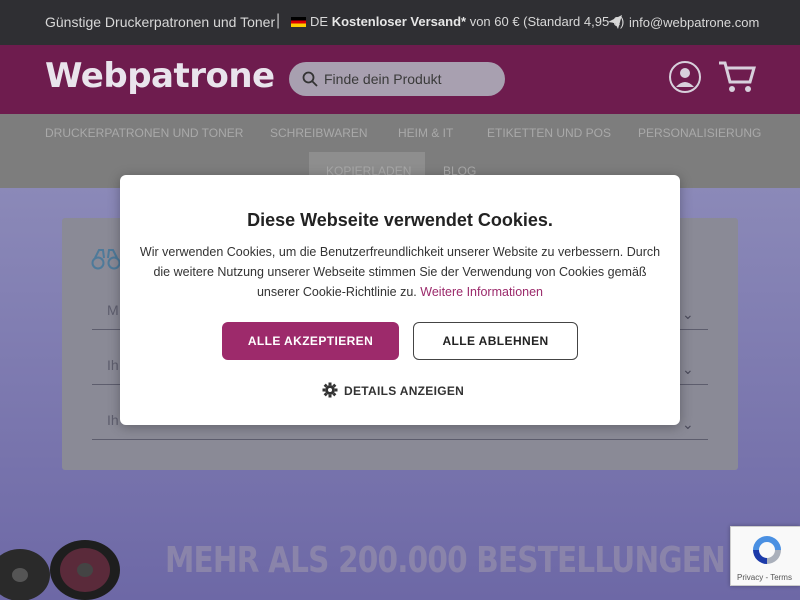  What do you see at coordinates (545, 21) in the screenshot?
I see `shipping-rest: von 60 € (Standard 4,95 €)` at bounding box center [545, 21].